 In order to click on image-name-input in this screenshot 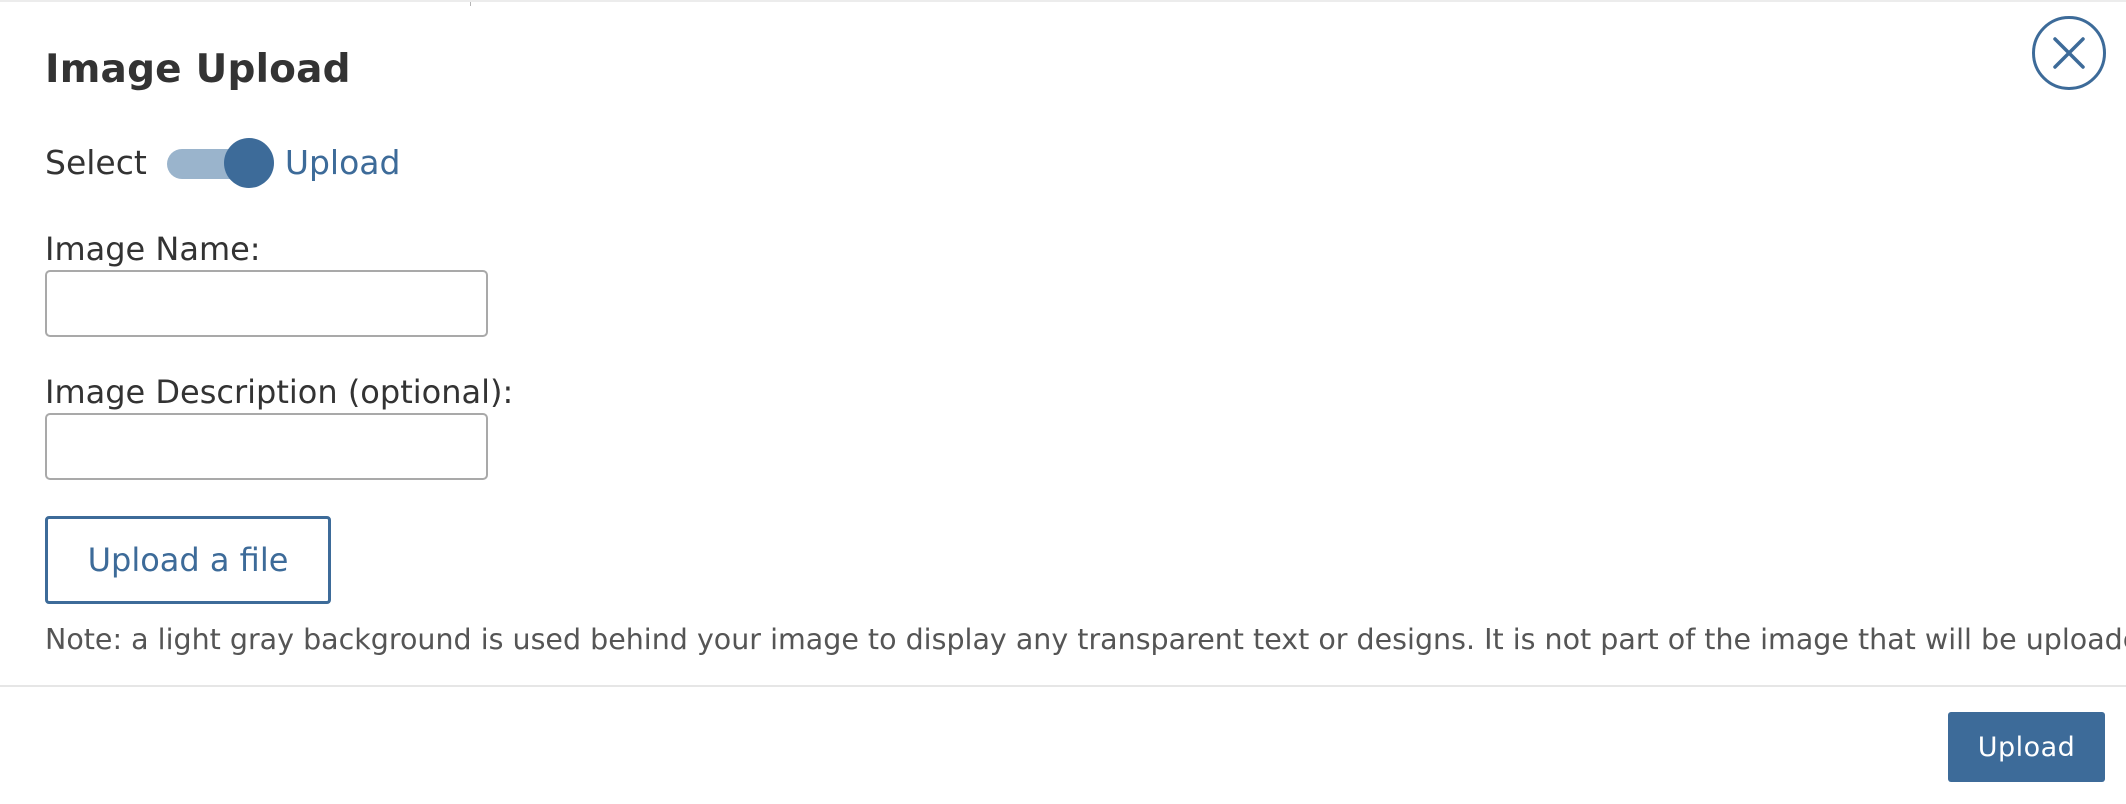, I will do `click(266, 303)`.